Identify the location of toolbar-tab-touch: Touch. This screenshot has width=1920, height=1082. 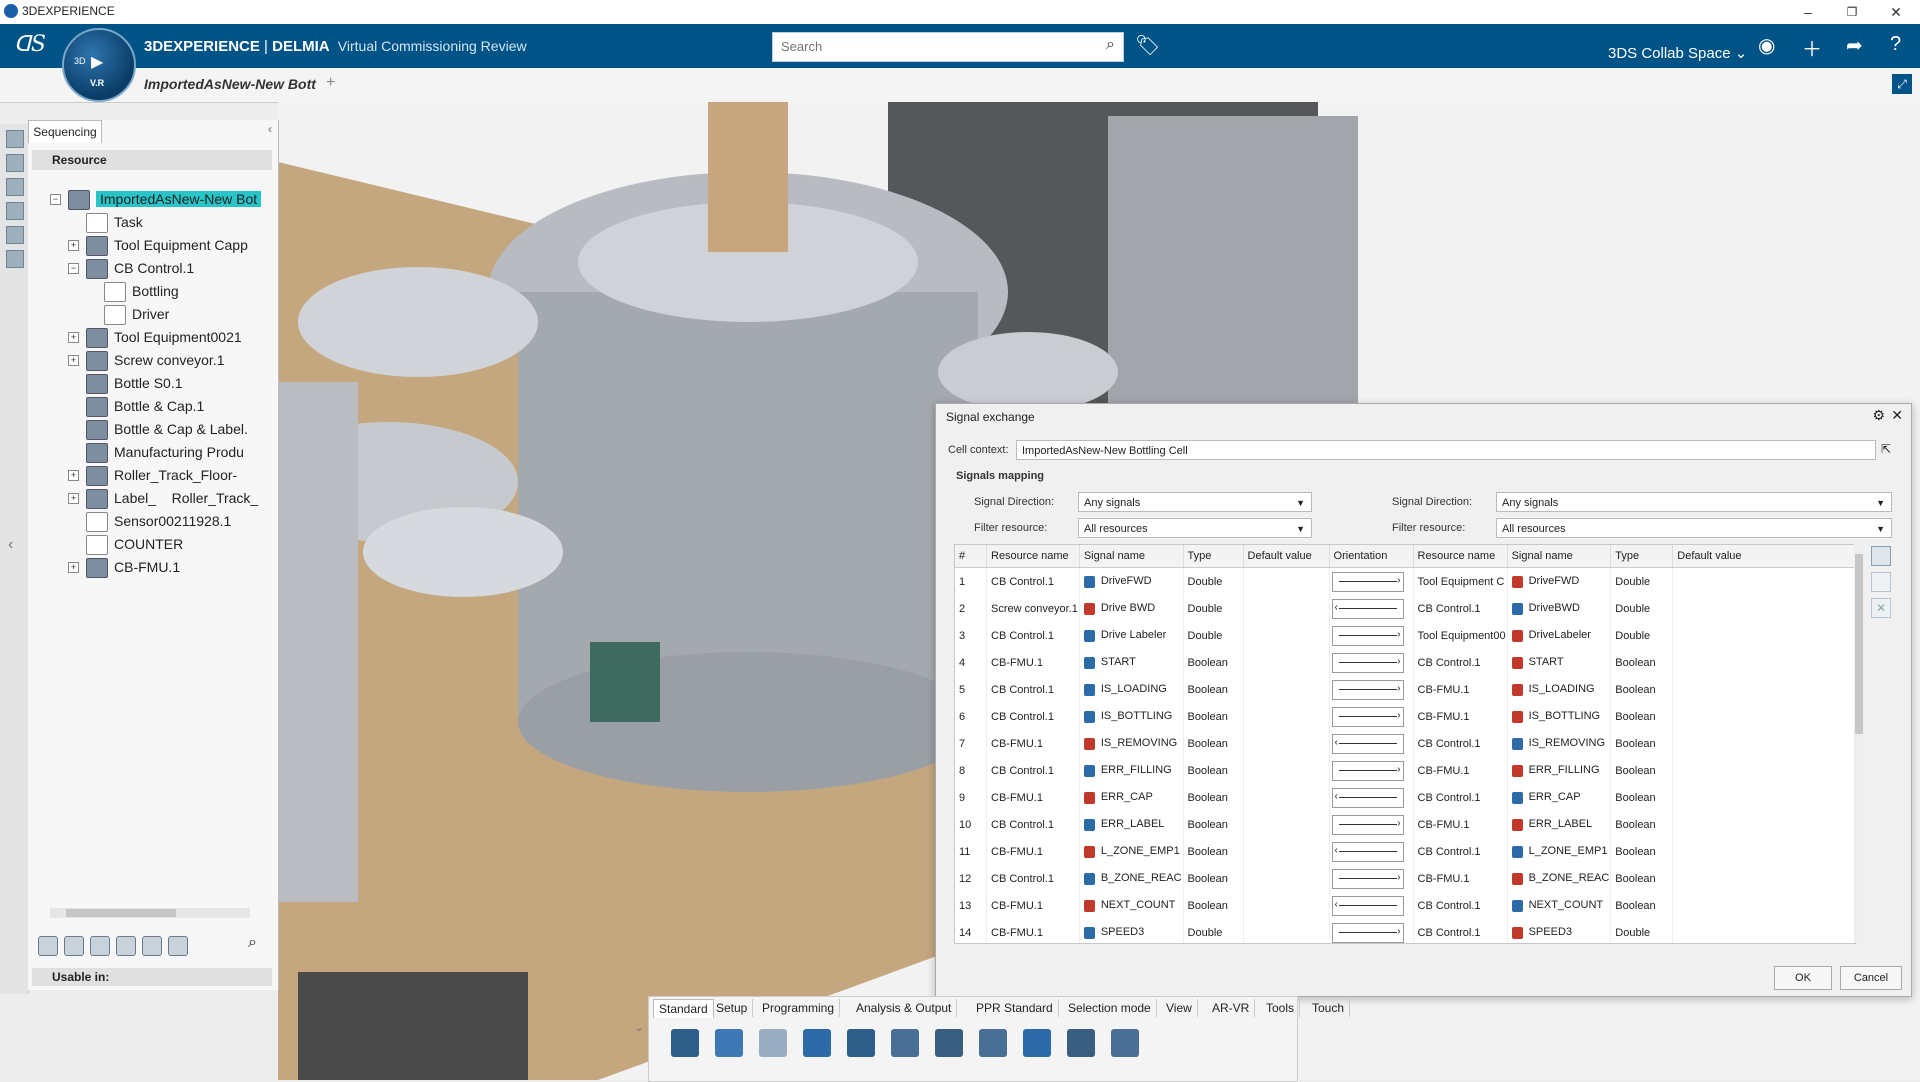
(1329, 1008).